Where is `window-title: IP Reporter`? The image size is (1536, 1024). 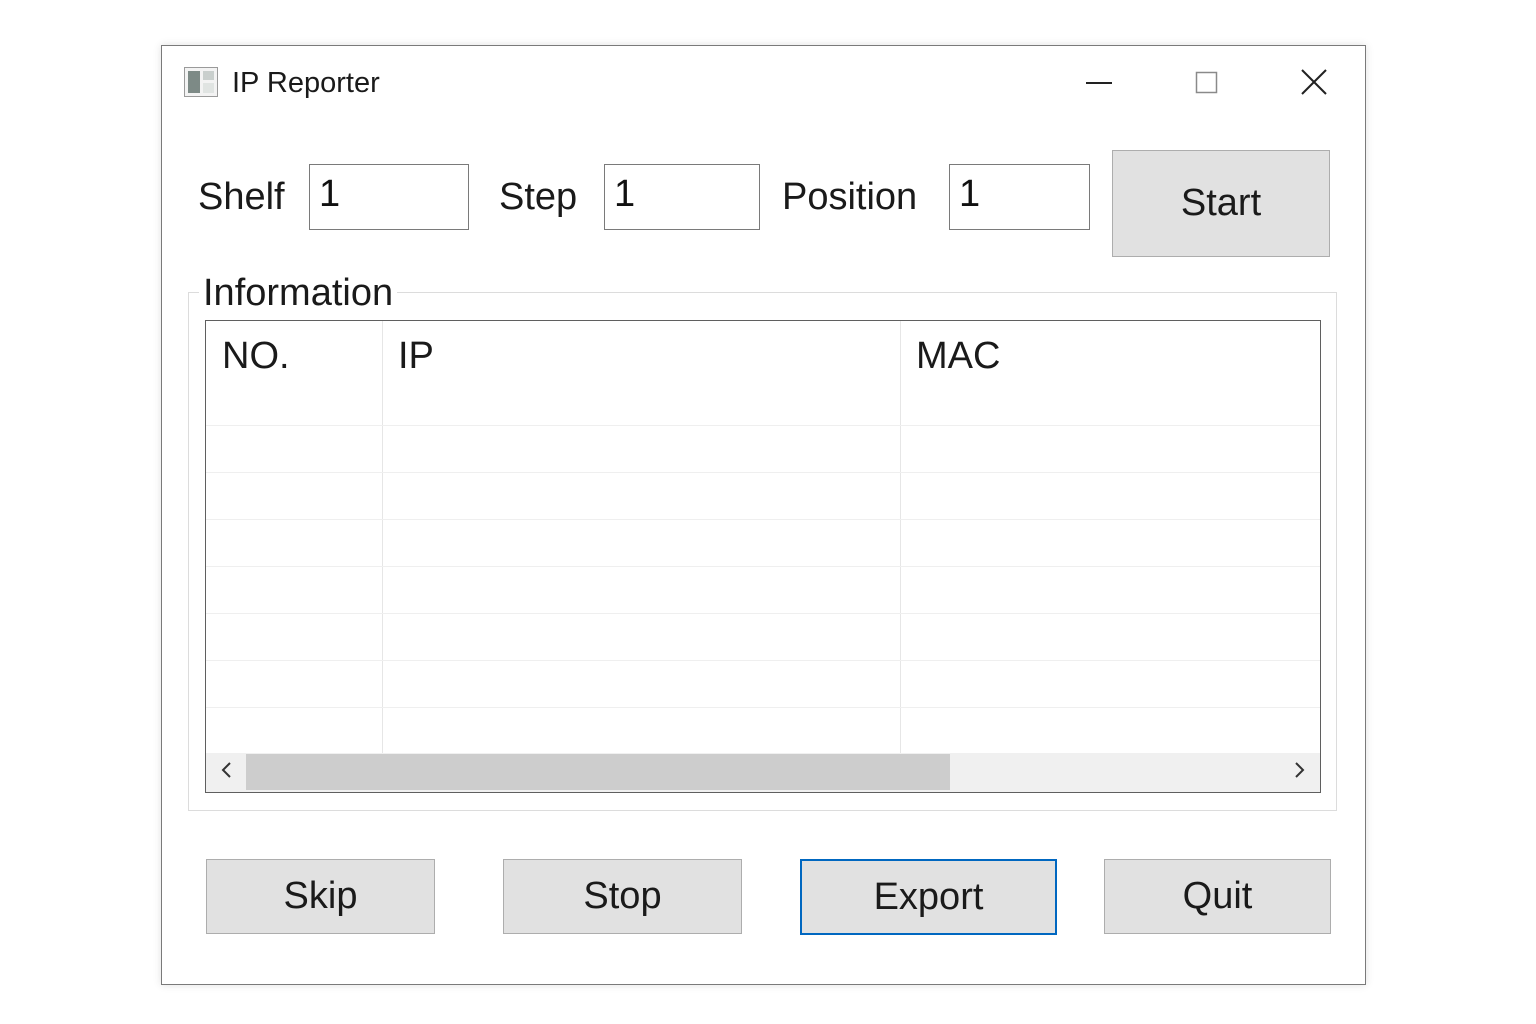 window-title: IP Reporter is located at coordinates (306, 83).